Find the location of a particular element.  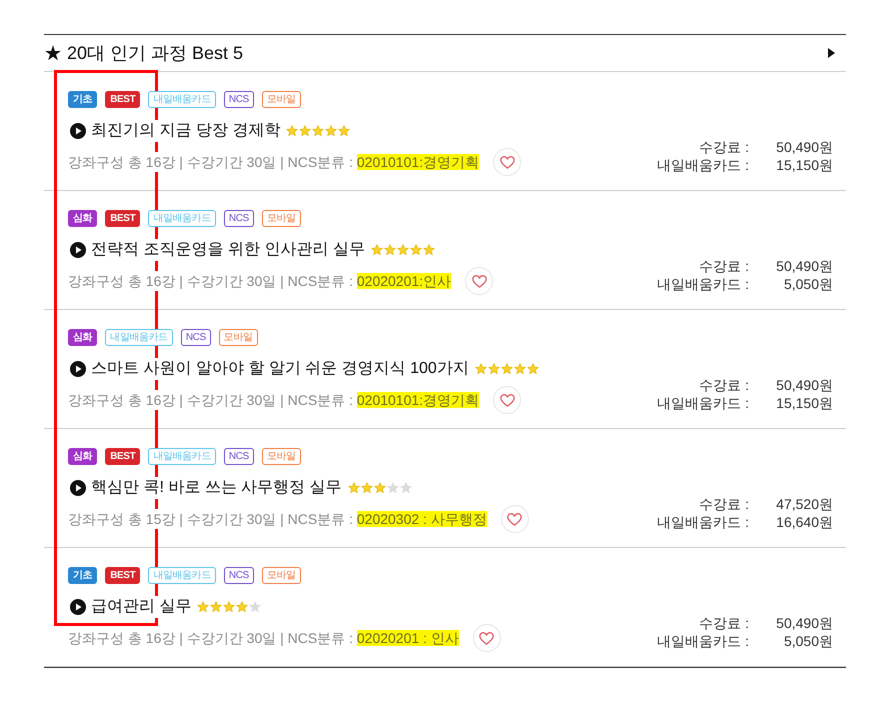

price-value: 16,640원 is located at coordinates (804, 522).